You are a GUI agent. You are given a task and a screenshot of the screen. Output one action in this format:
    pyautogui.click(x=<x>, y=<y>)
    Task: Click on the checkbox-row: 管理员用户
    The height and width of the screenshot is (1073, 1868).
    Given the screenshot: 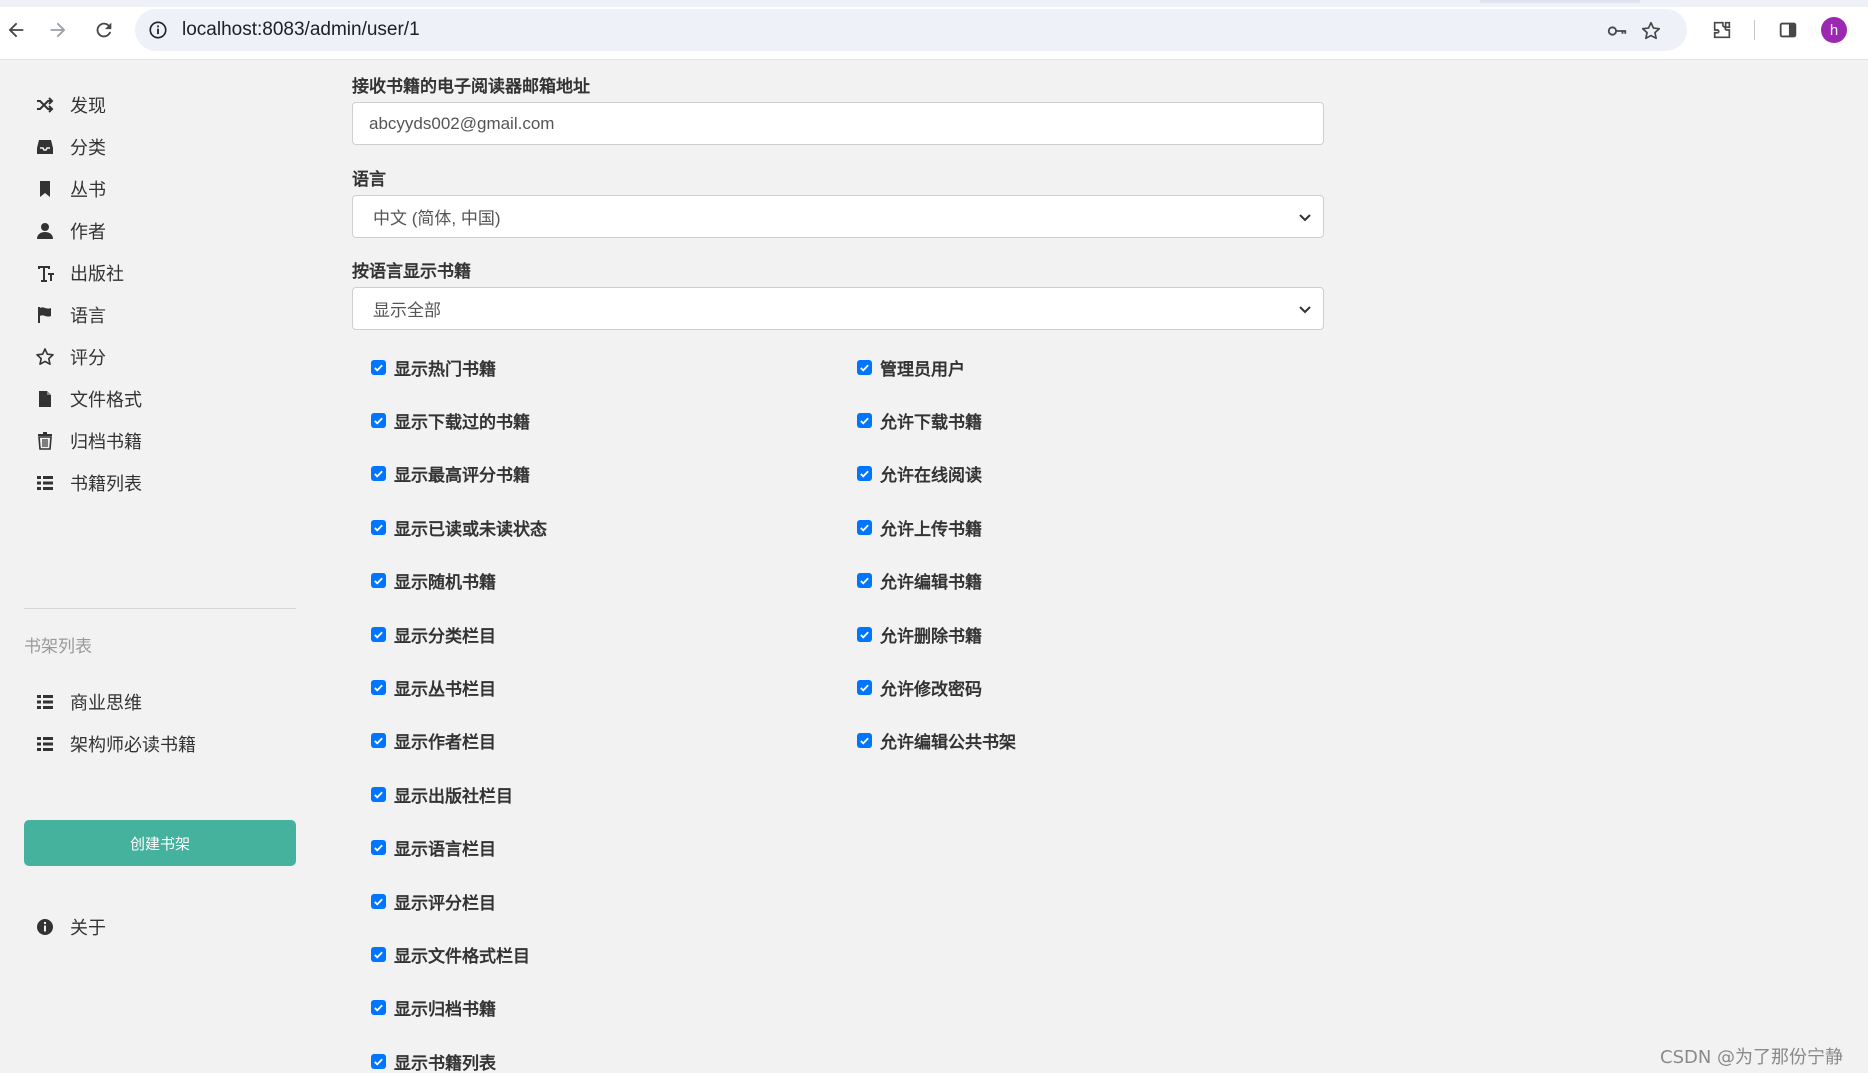 What is the action you would take?
    pyautogui.click(x=911, y=367)
    